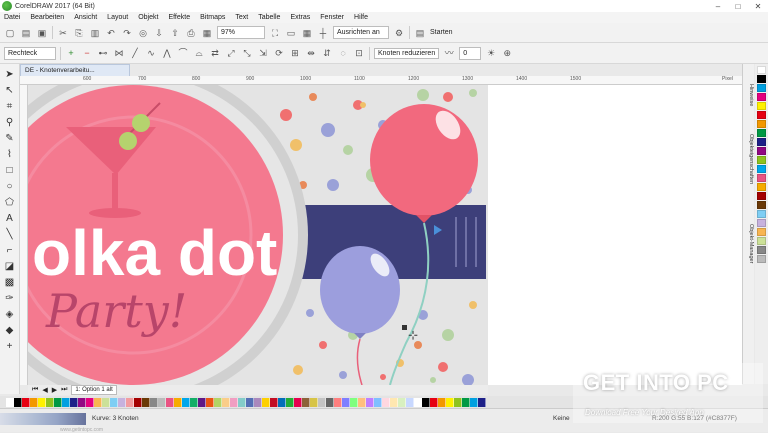 Image resolution: width=768 pixels, height=433 pixels. Describe the element at coordinates (199, 53) in the screenshot. I see `symmetrical-node-icon: ⌓` at that location.